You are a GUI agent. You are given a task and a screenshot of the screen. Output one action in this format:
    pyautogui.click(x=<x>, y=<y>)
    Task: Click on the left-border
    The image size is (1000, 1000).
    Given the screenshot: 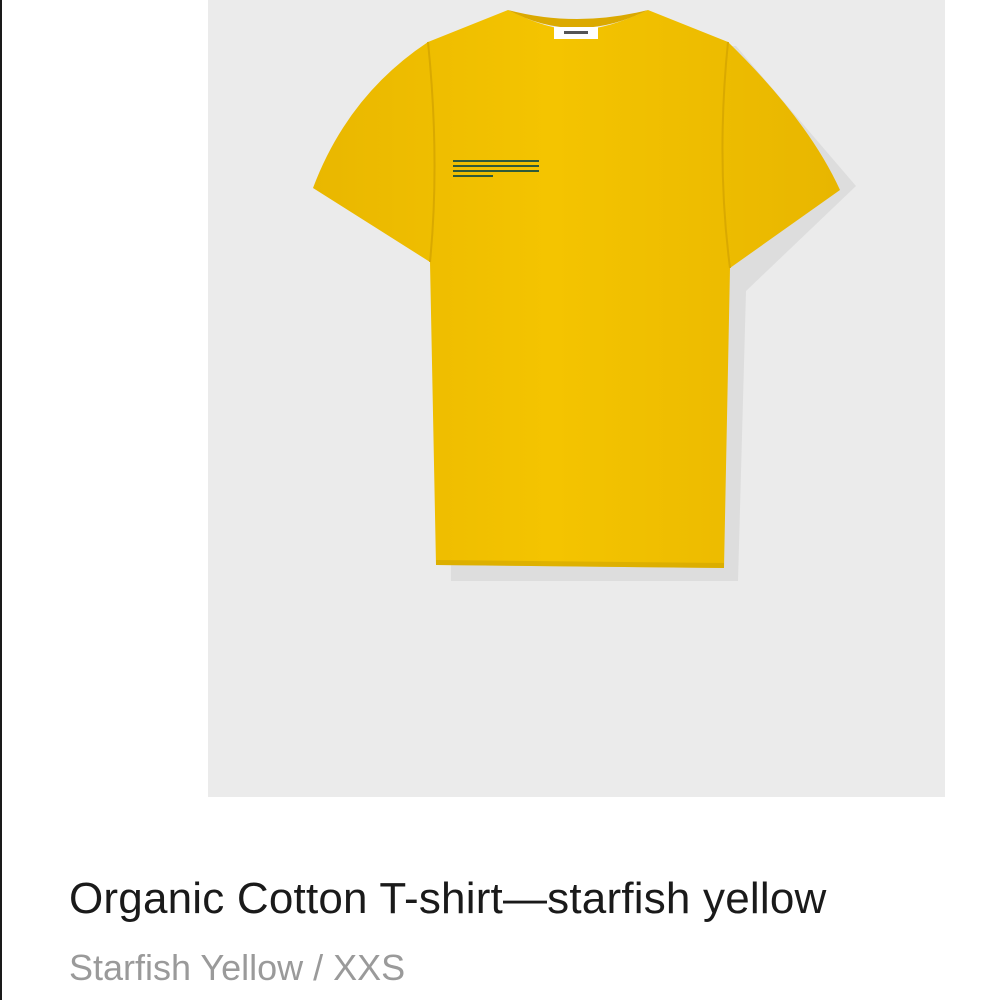 What is the action you would take?
    pyautogui.click(x=1, y=500)
    